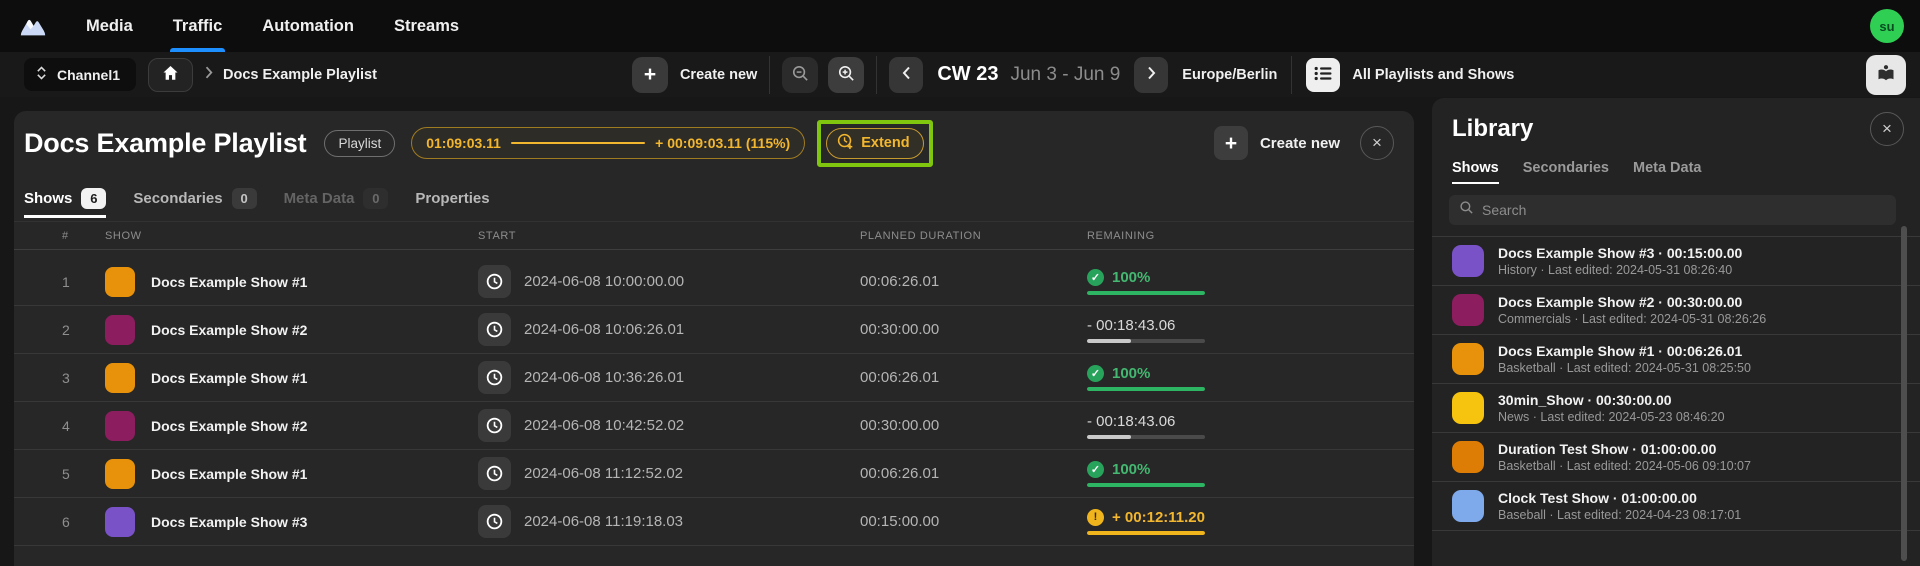 This screenshot has width=1920, height=566. I want to click on tab-secondaries: Secondaries 0, so click(195, 198).